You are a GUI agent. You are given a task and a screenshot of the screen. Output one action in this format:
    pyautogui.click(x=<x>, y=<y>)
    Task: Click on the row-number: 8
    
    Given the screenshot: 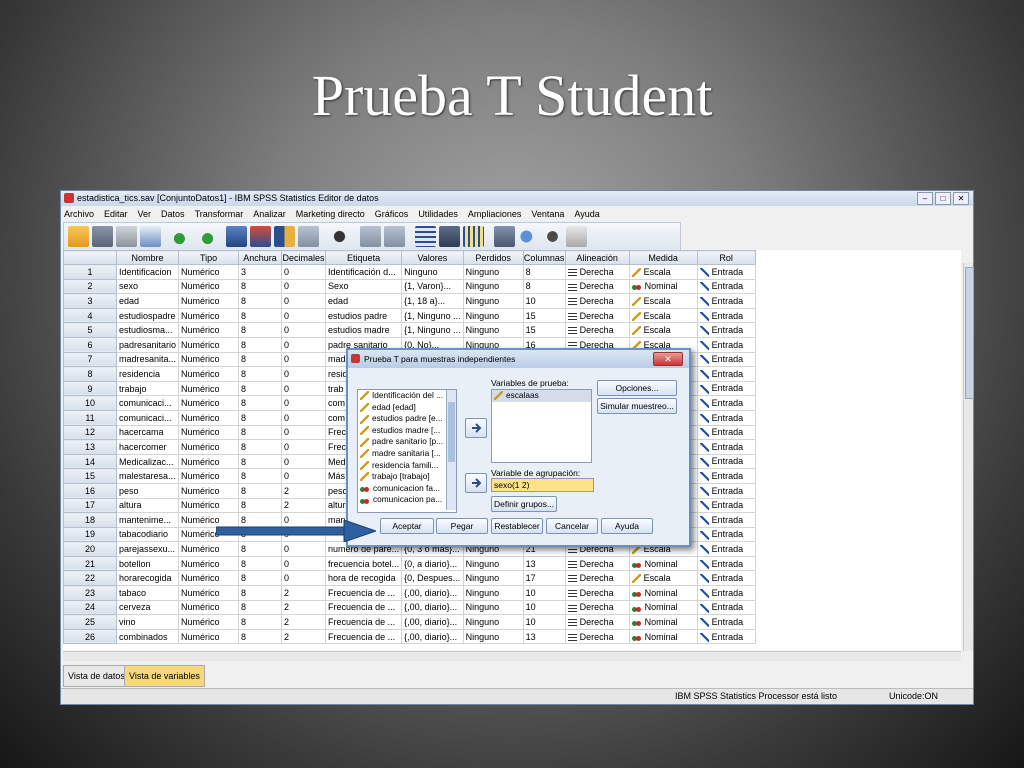 What is the action you would take?
    pyautogui.click(x=90, y=374)
    